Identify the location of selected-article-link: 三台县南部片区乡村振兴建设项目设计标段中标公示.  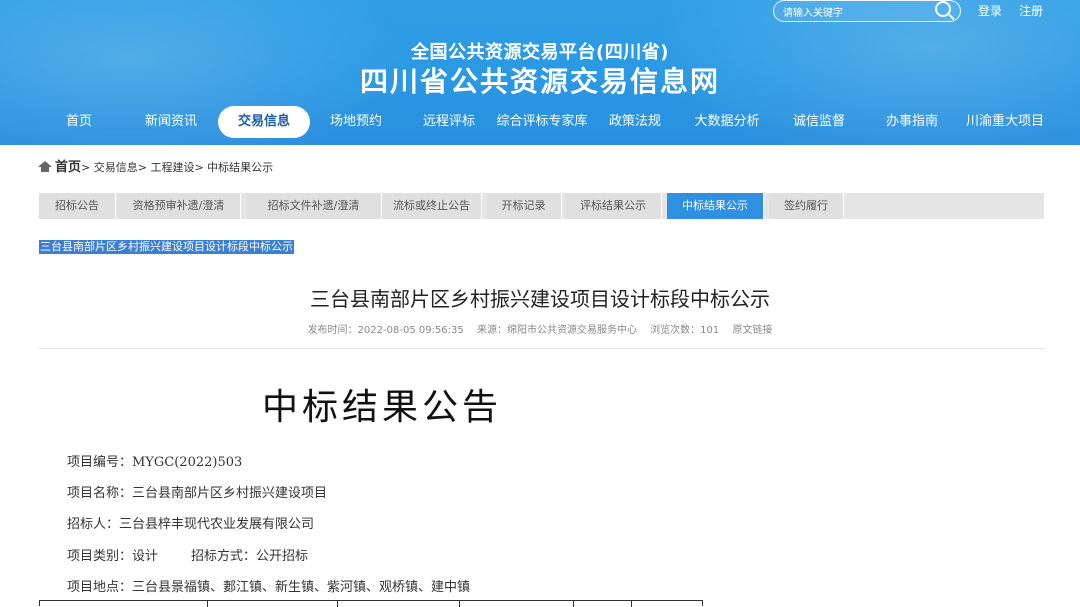
(166, 247).